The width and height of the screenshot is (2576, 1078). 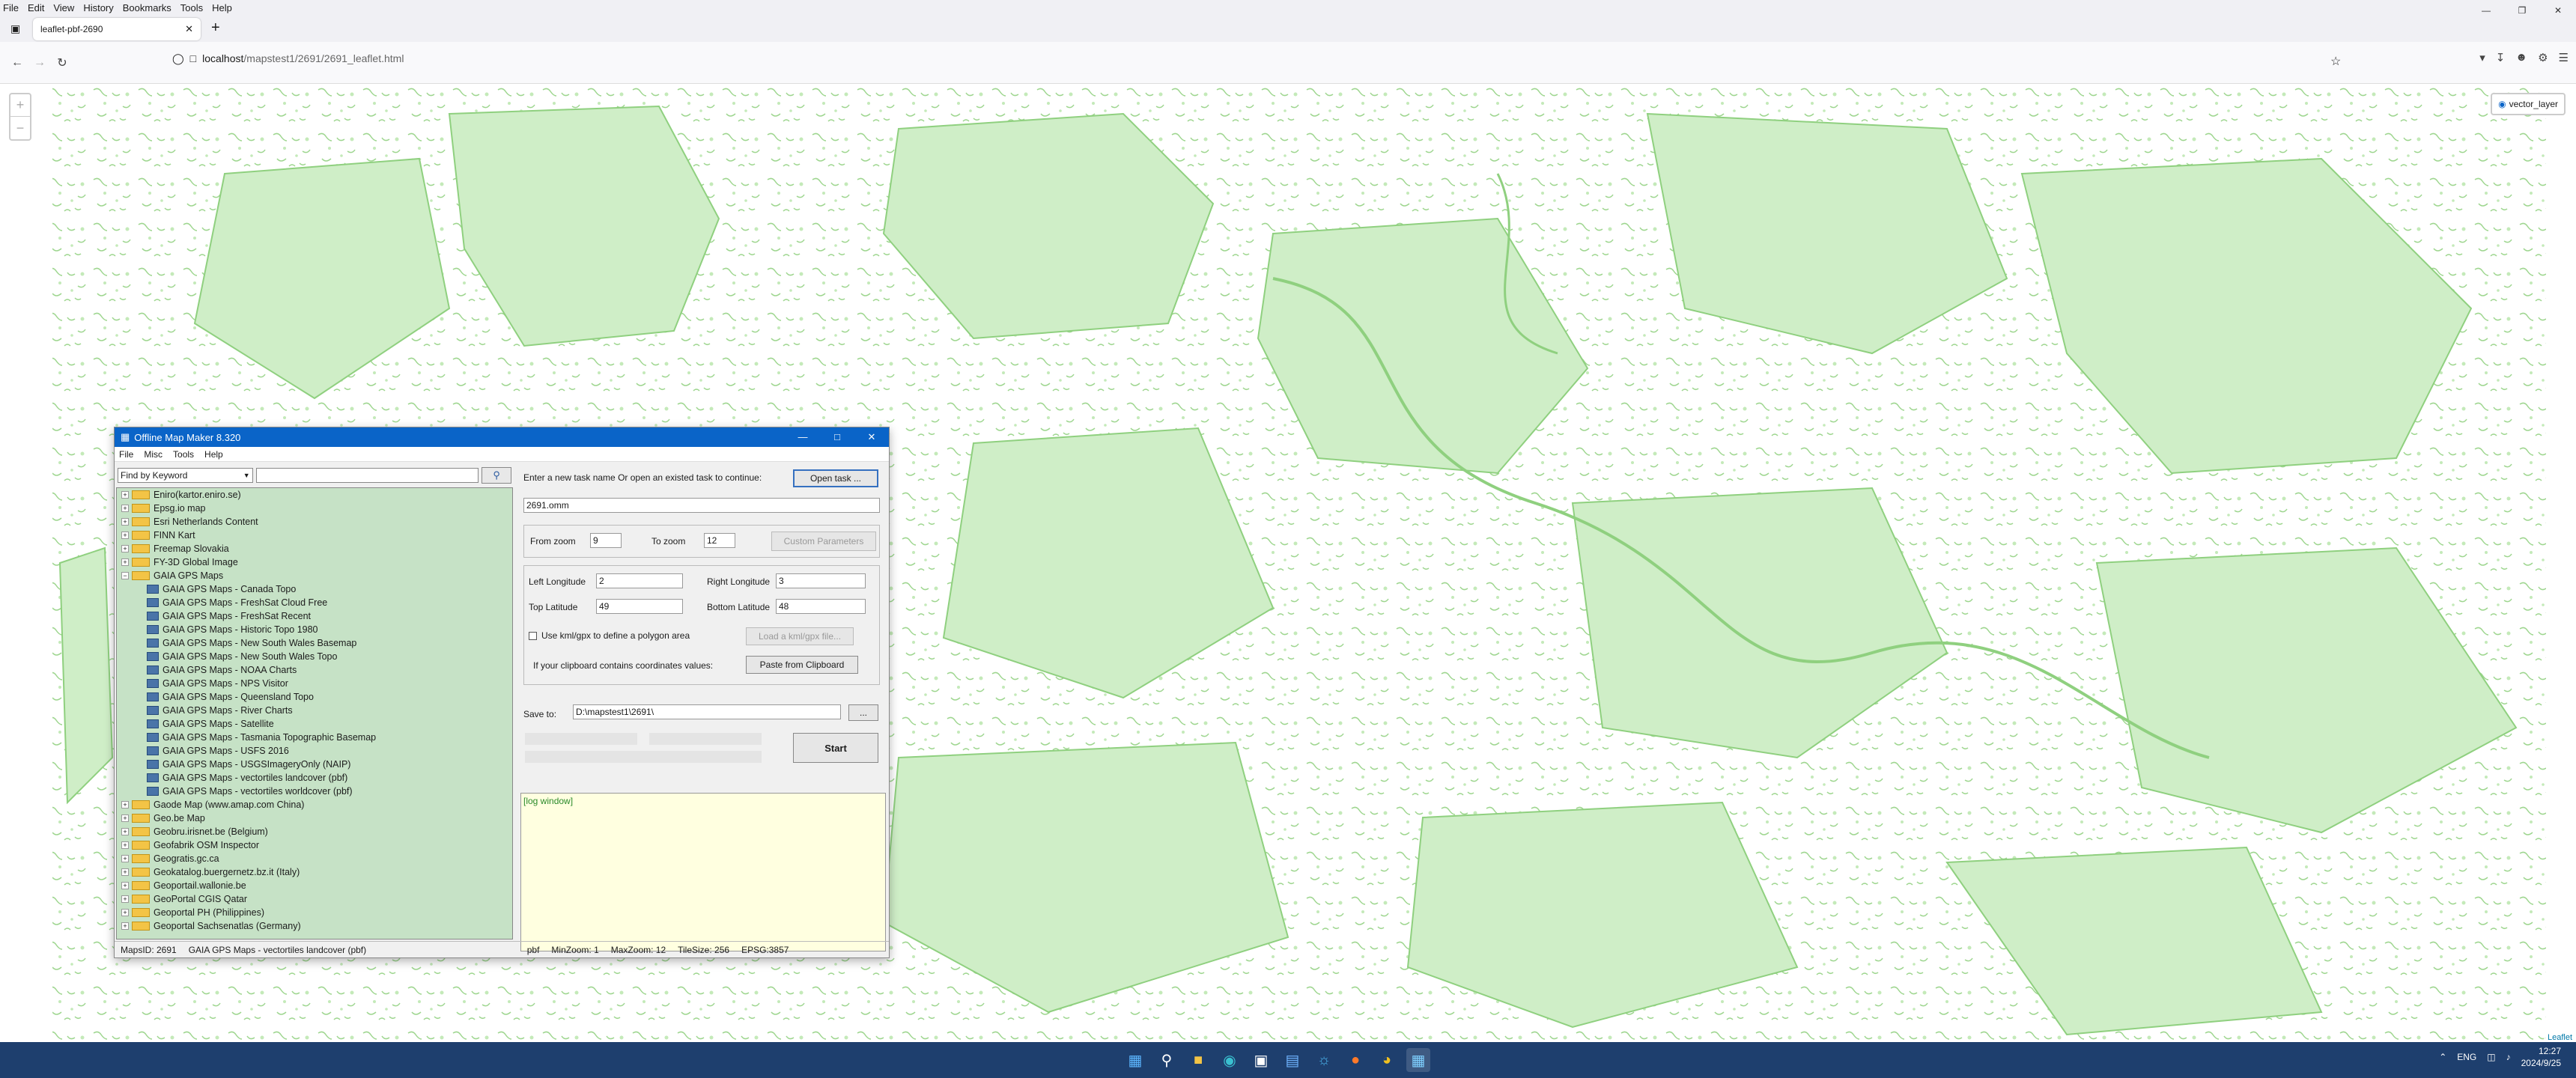 I want to click on account-icon: ☻, so click(x=2521, y=57).